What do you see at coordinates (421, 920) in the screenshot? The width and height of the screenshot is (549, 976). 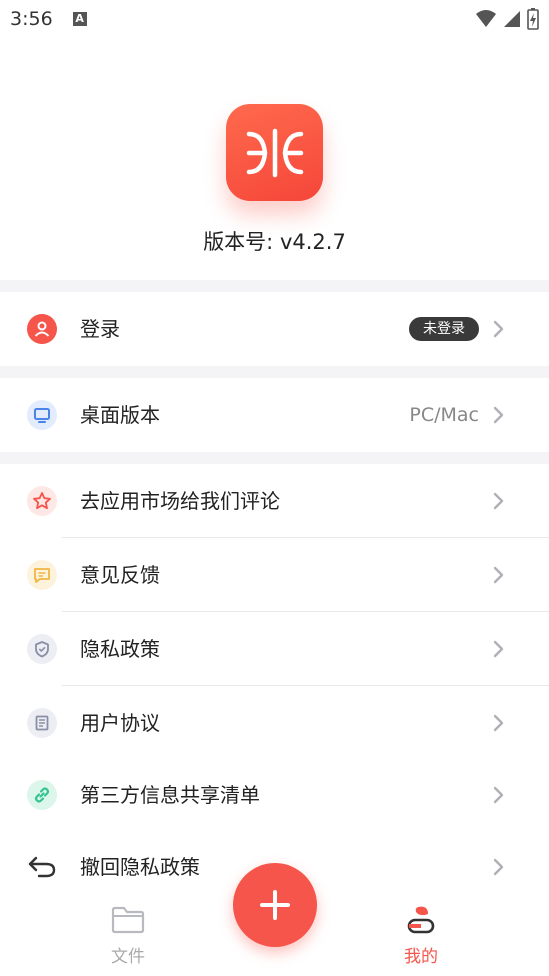 I see `user-profile-icon` at bounding box center [421, 920].